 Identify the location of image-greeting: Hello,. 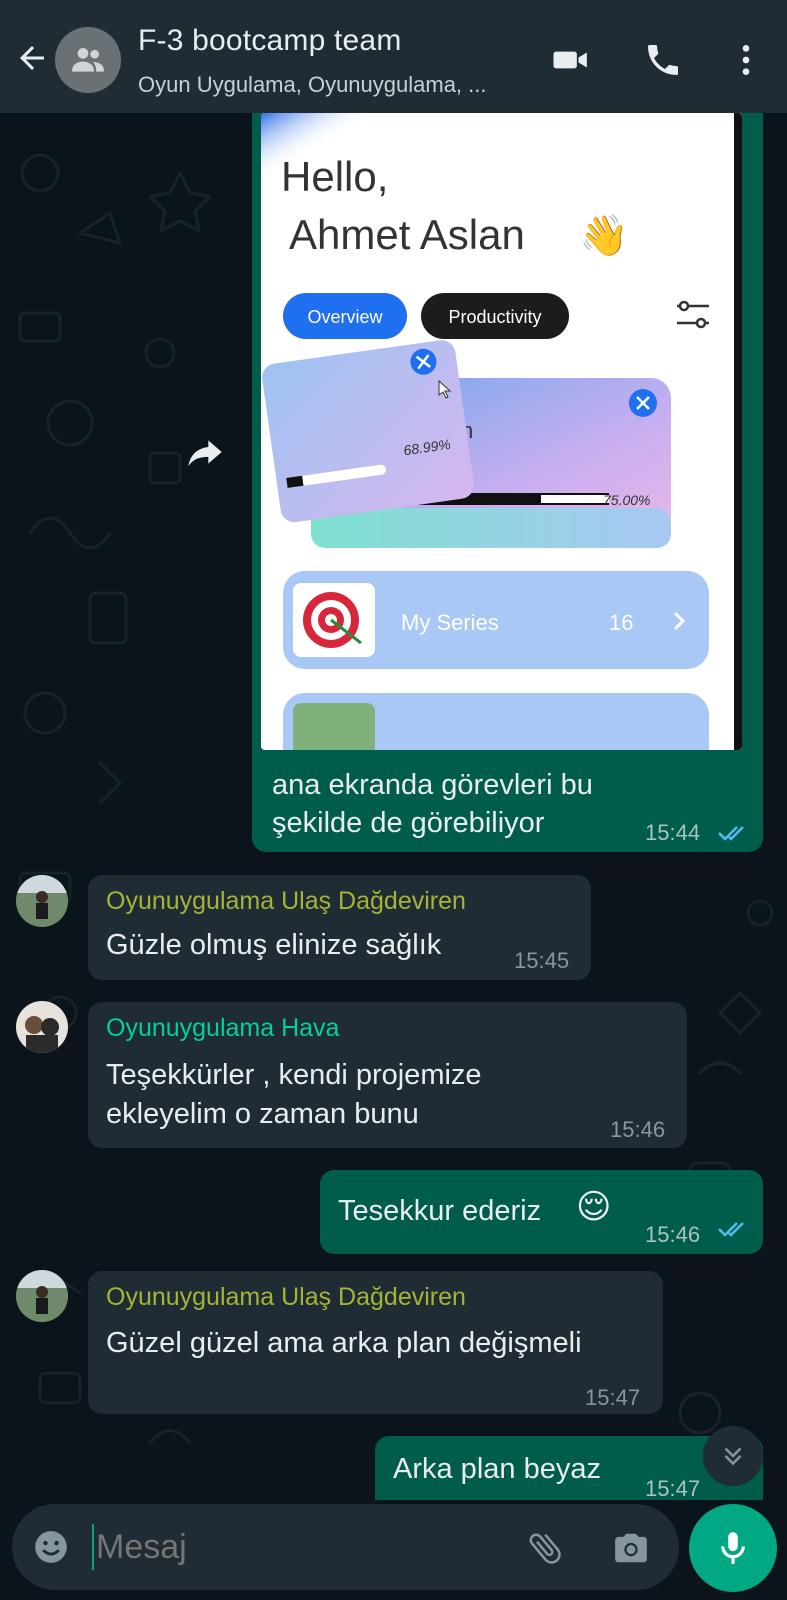
(334, 176).